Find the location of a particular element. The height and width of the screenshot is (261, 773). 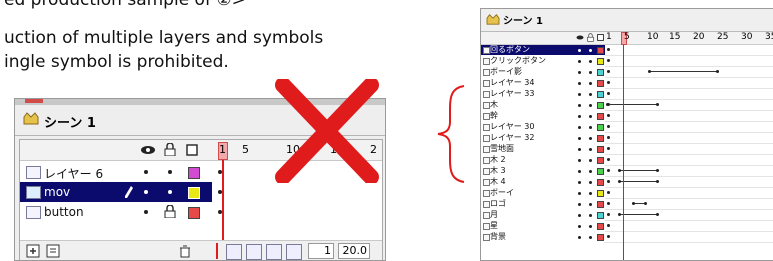

layer-row: ボーイ is located at coordinates (543, 193).